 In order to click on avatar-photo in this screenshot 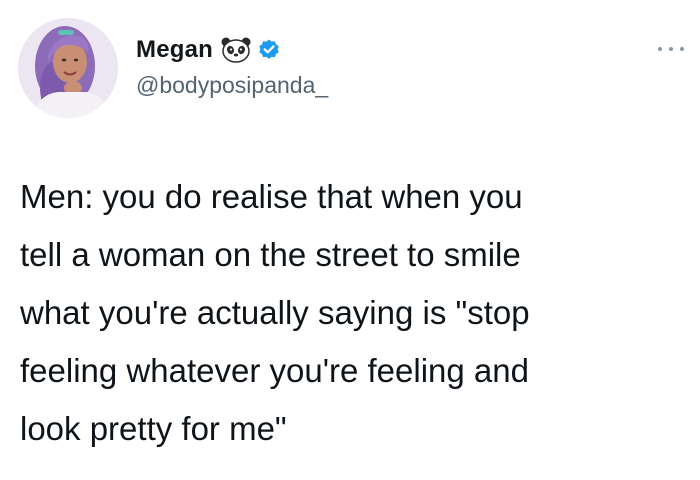, I will do `click(68, 68)`.